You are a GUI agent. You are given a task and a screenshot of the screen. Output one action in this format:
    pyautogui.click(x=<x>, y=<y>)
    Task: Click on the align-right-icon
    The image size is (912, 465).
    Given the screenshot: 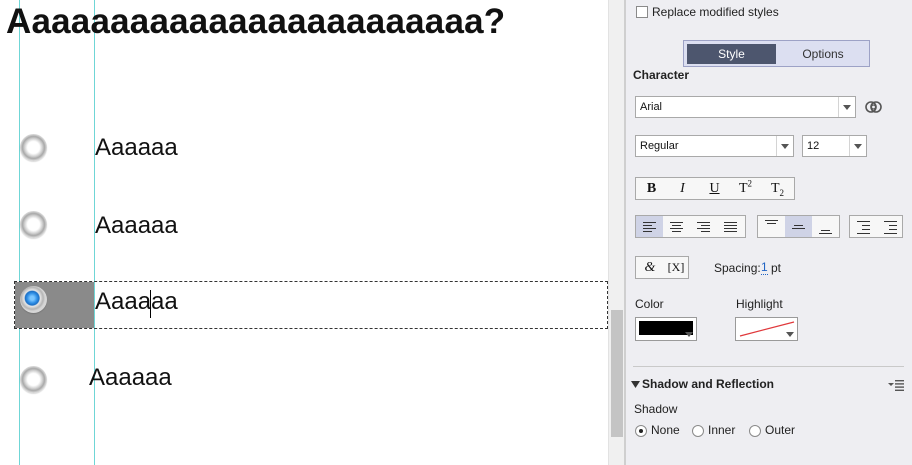 What is the action you would take?
    pyautogui.click(x=703, y=226)
    